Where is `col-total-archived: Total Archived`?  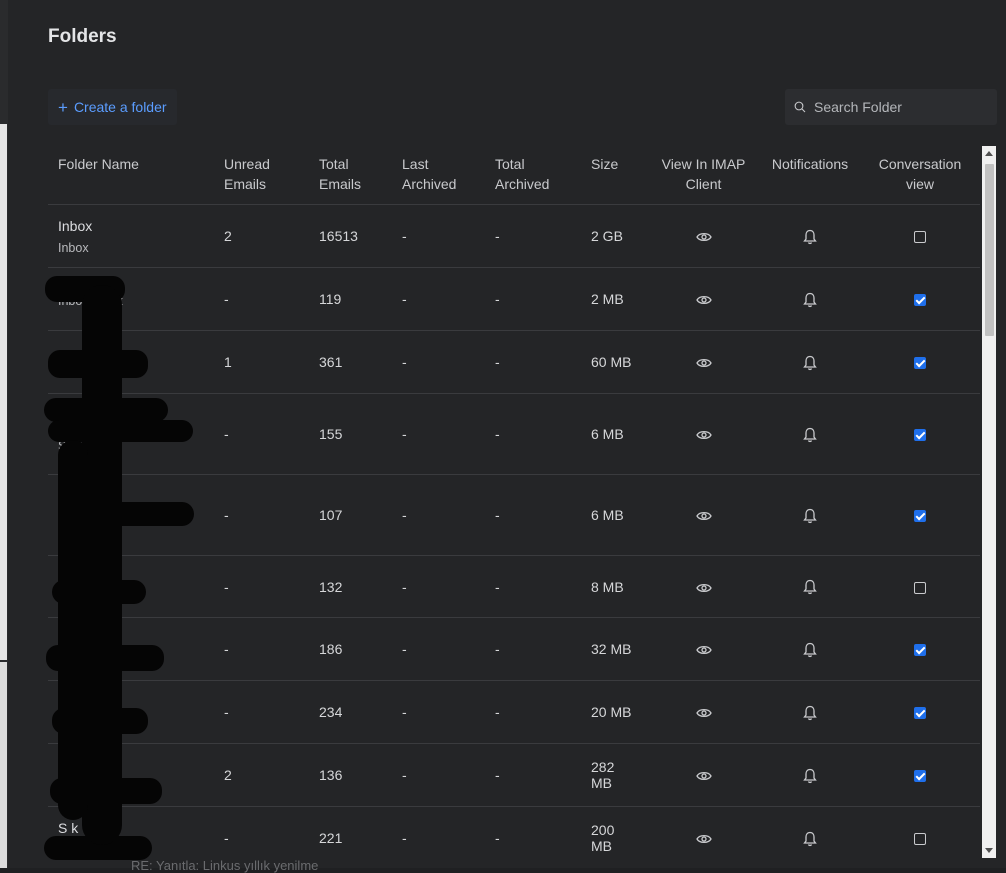 col-total-archived: Total Archived is located at coordinates (533, 175).